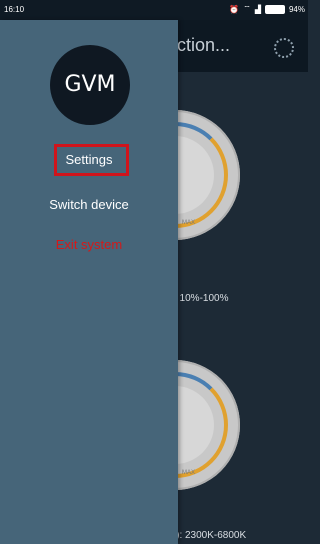 This screenshot has height=544, width=320. What do you see at coordinates (189, 473) in the screenshot?
I see `dial-max-label-2: MAX` at bounding box center [189, 473].